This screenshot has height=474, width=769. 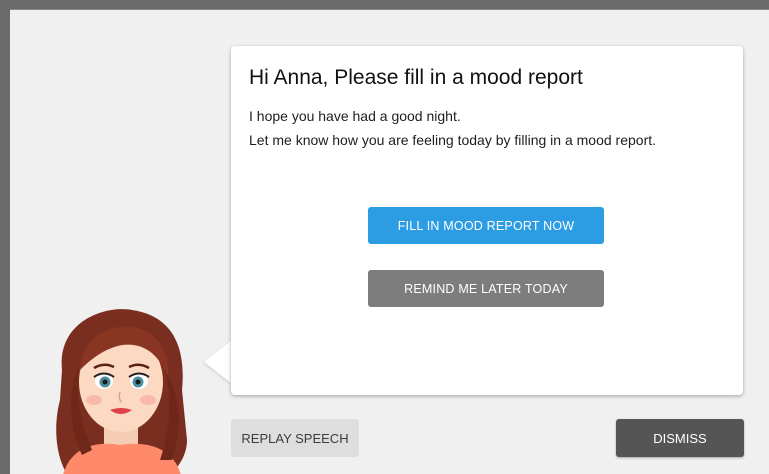 I want to click on replay-speech-button: REPLAY SPEECH, so click(x=295, y=438).